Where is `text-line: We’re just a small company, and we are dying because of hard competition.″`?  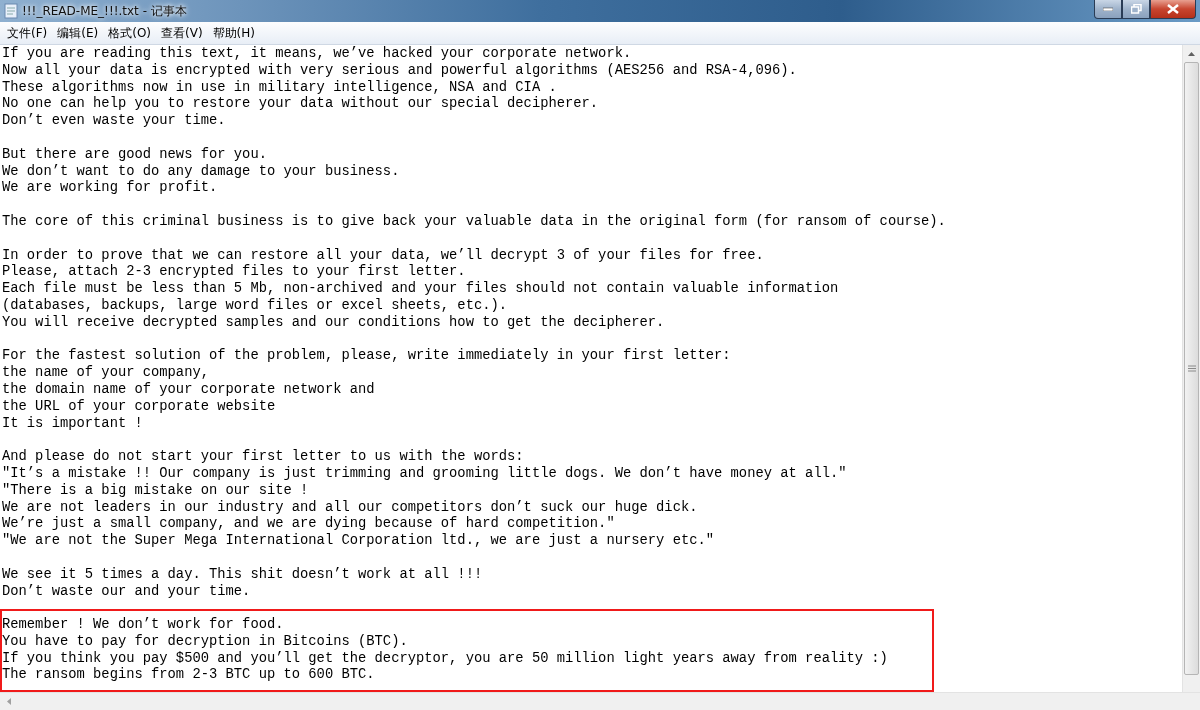 text-line: We’re just a small company, and we are dying because of hard competition.″ is located at coordinates (309, 524).